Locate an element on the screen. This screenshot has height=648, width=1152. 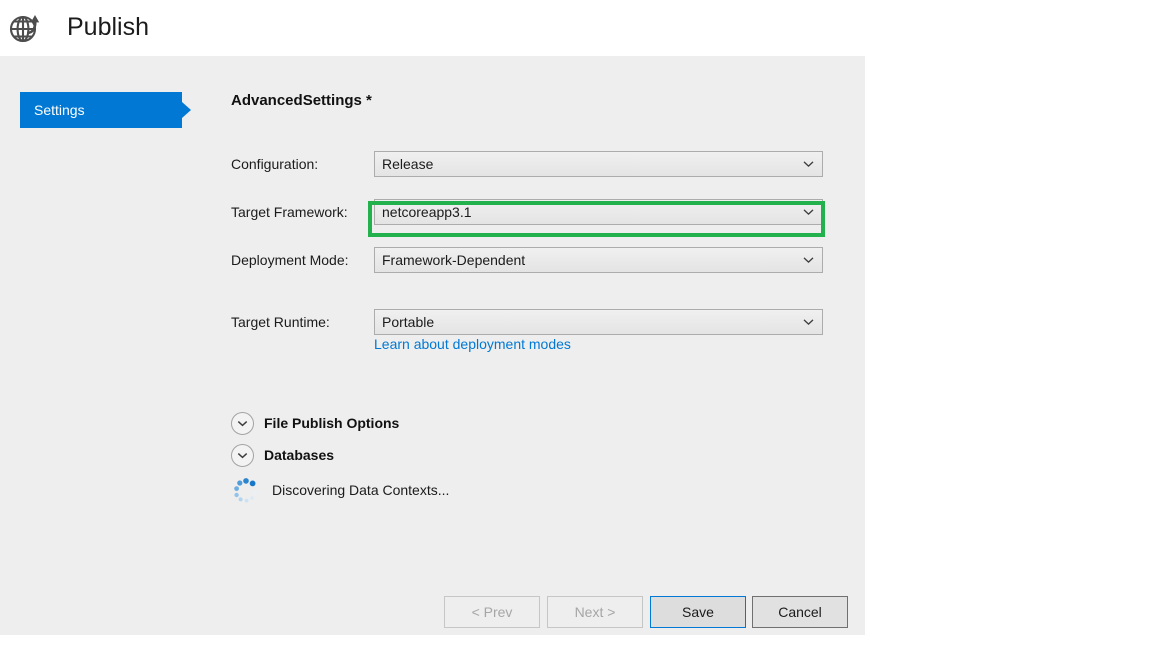
target-framework-combobox: netcoreapp3.1 is located at coordinates (598, 212).